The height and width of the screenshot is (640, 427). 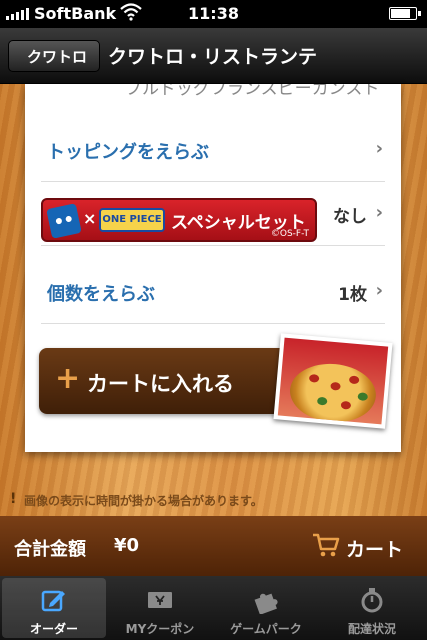 I want to click on toppings-label: トッピングをえらぶ, so click(x=128, y=152).